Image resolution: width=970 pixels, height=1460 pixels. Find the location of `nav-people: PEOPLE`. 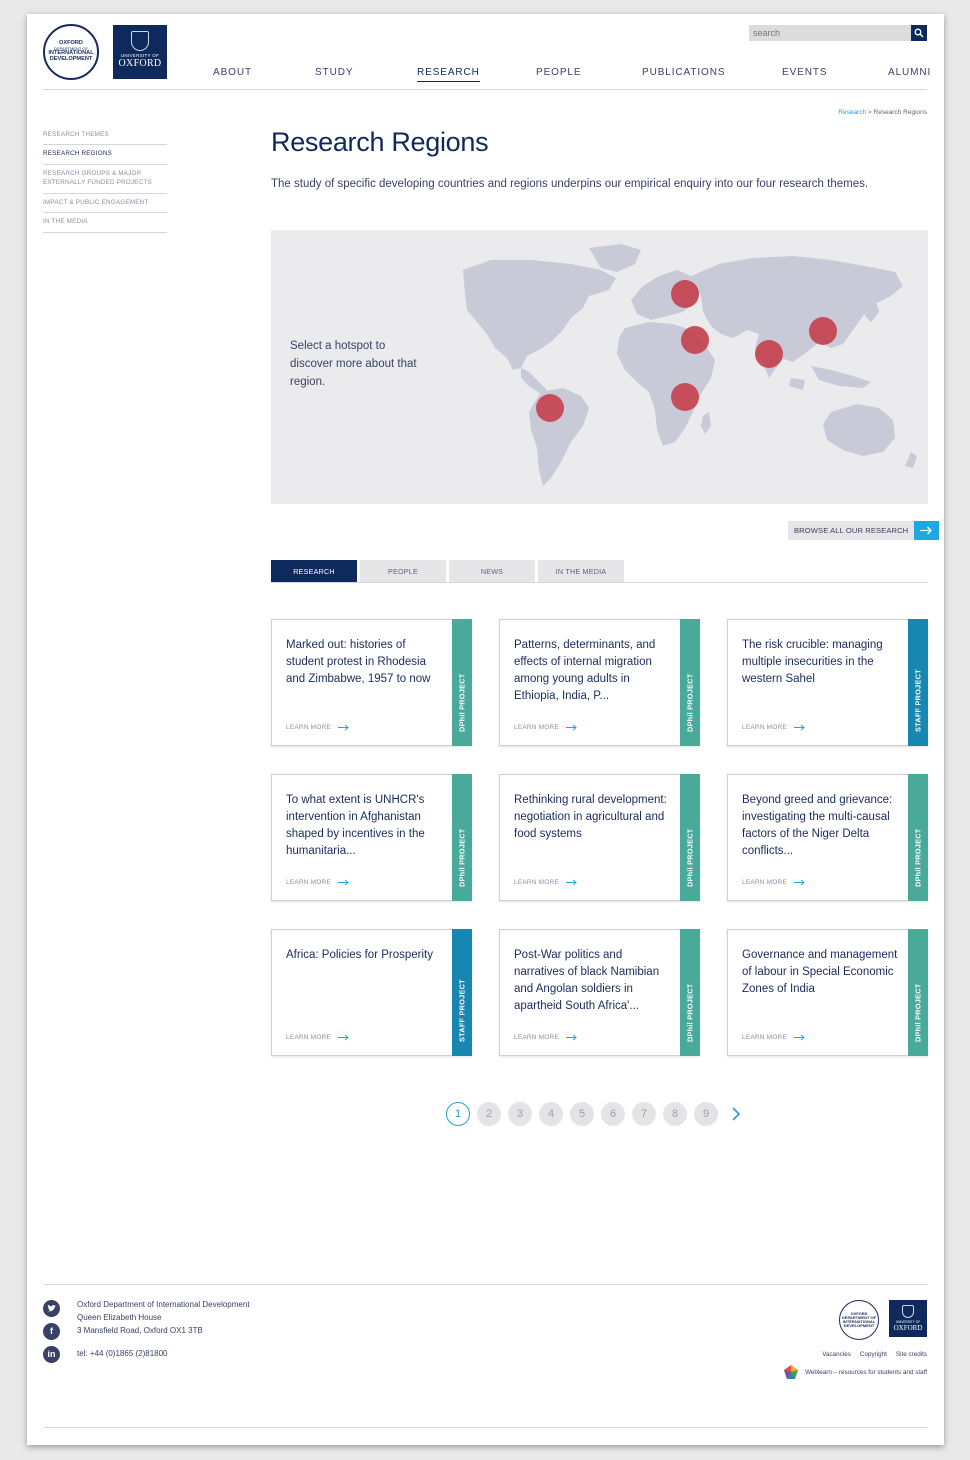

nav-people: PEOPLE is located at coordinates (558, 72).